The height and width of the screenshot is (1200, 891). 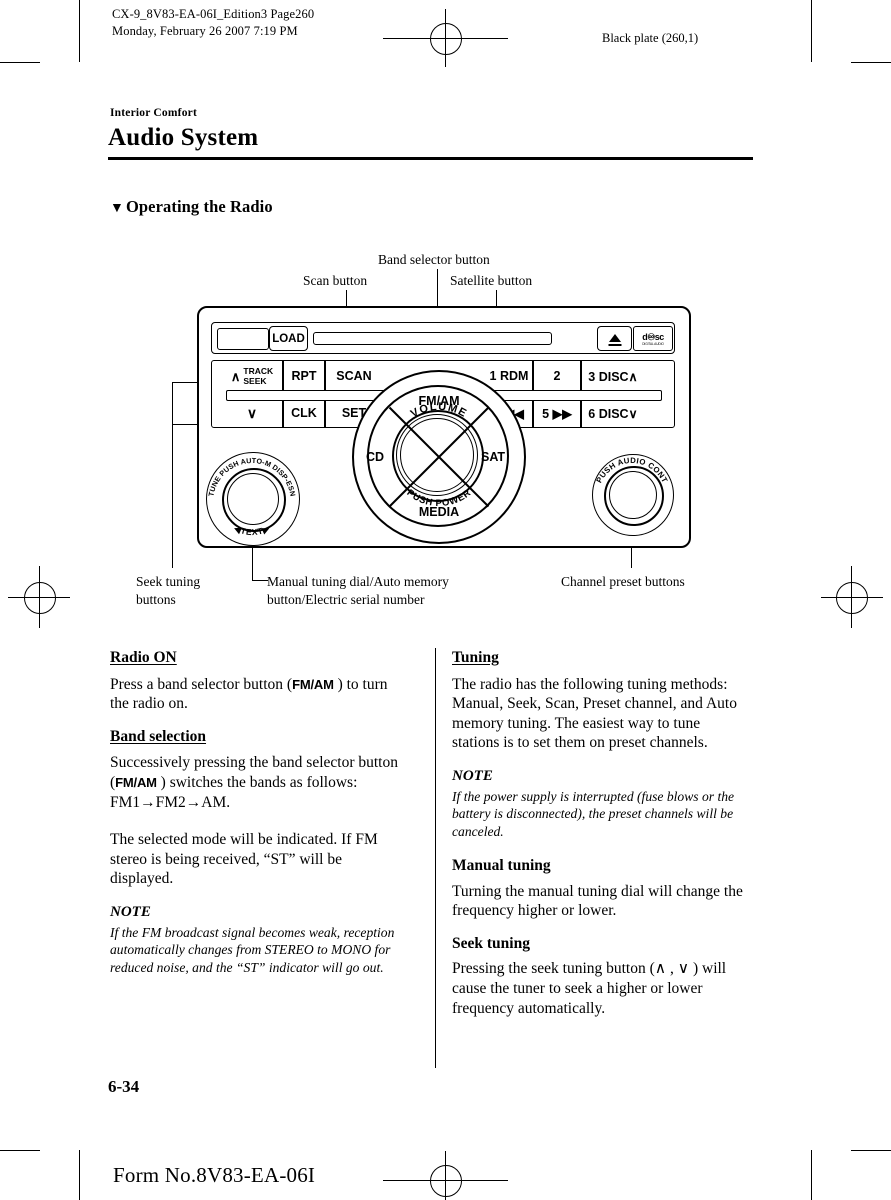 I want to click on subsection-heading-label: Operating the Radio, so click(x=199, y=206).